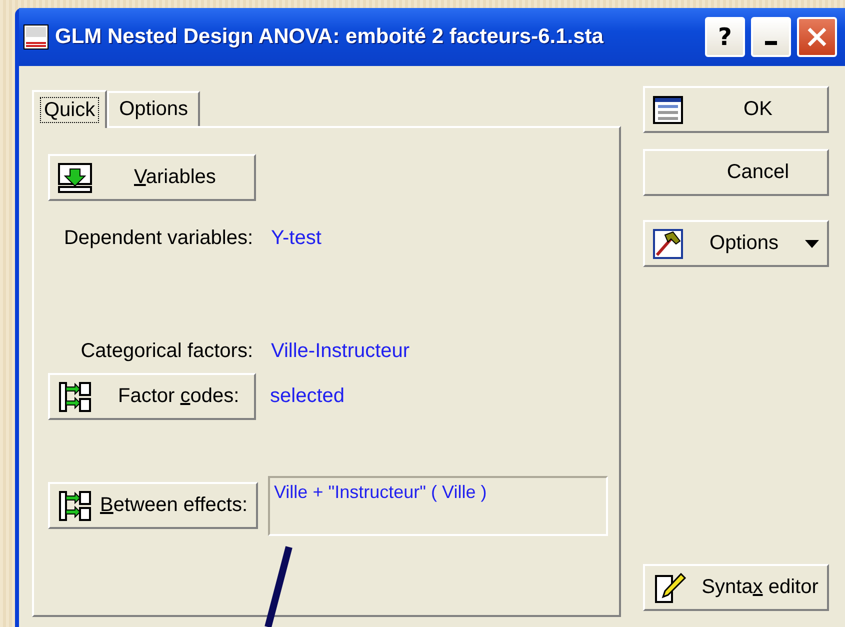 The width and height of the screenshot is (845, 627). I want to click on effects-box: Ville + "Instructeur" ( Ville ), so click(438, 506).